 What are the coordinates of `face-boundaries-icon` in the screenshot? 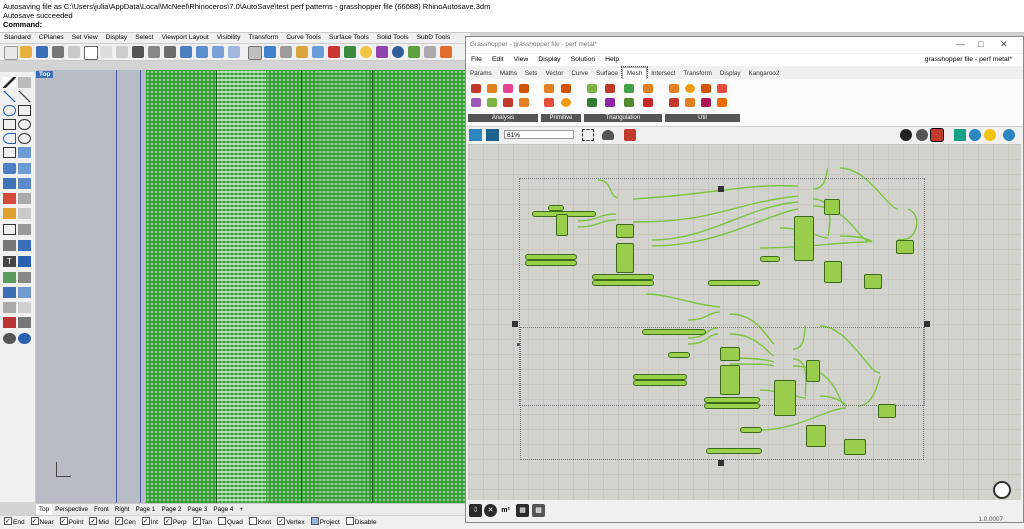 It's located at (524, 88).